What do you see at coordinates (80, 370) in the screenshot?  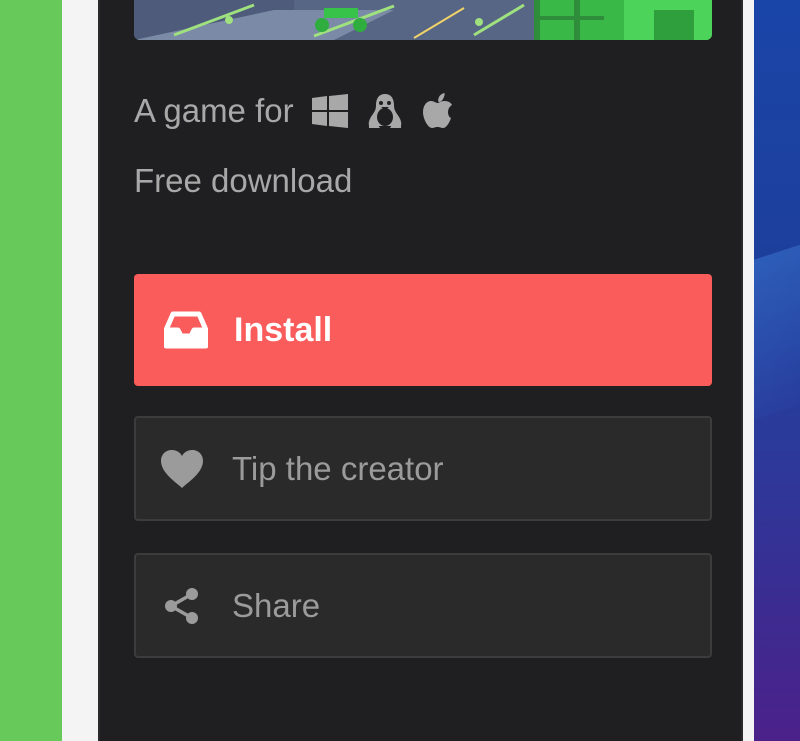 I see `background-left-gap` at bounding box center [80, 370].